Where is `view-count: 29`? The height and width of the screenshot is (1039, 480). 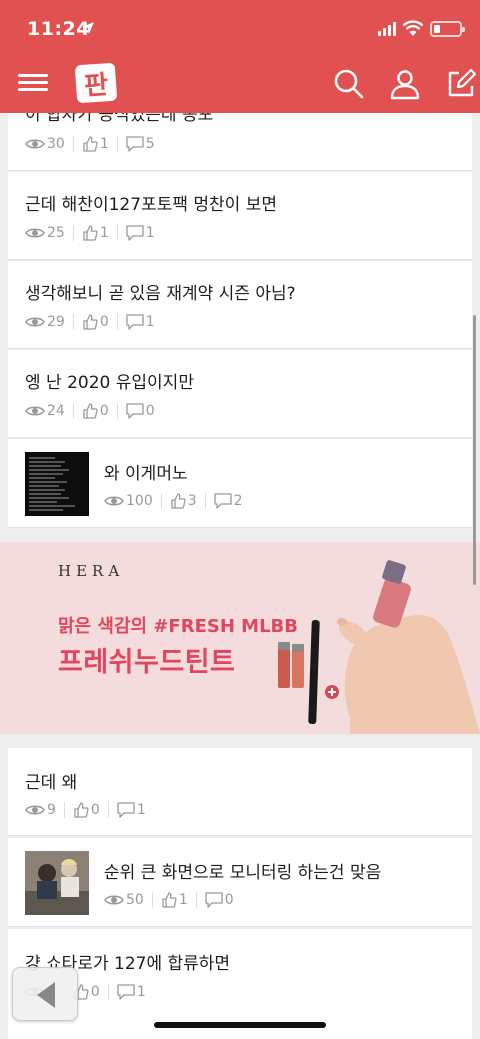 view-count: 29 is located at coordinates (56, 322).